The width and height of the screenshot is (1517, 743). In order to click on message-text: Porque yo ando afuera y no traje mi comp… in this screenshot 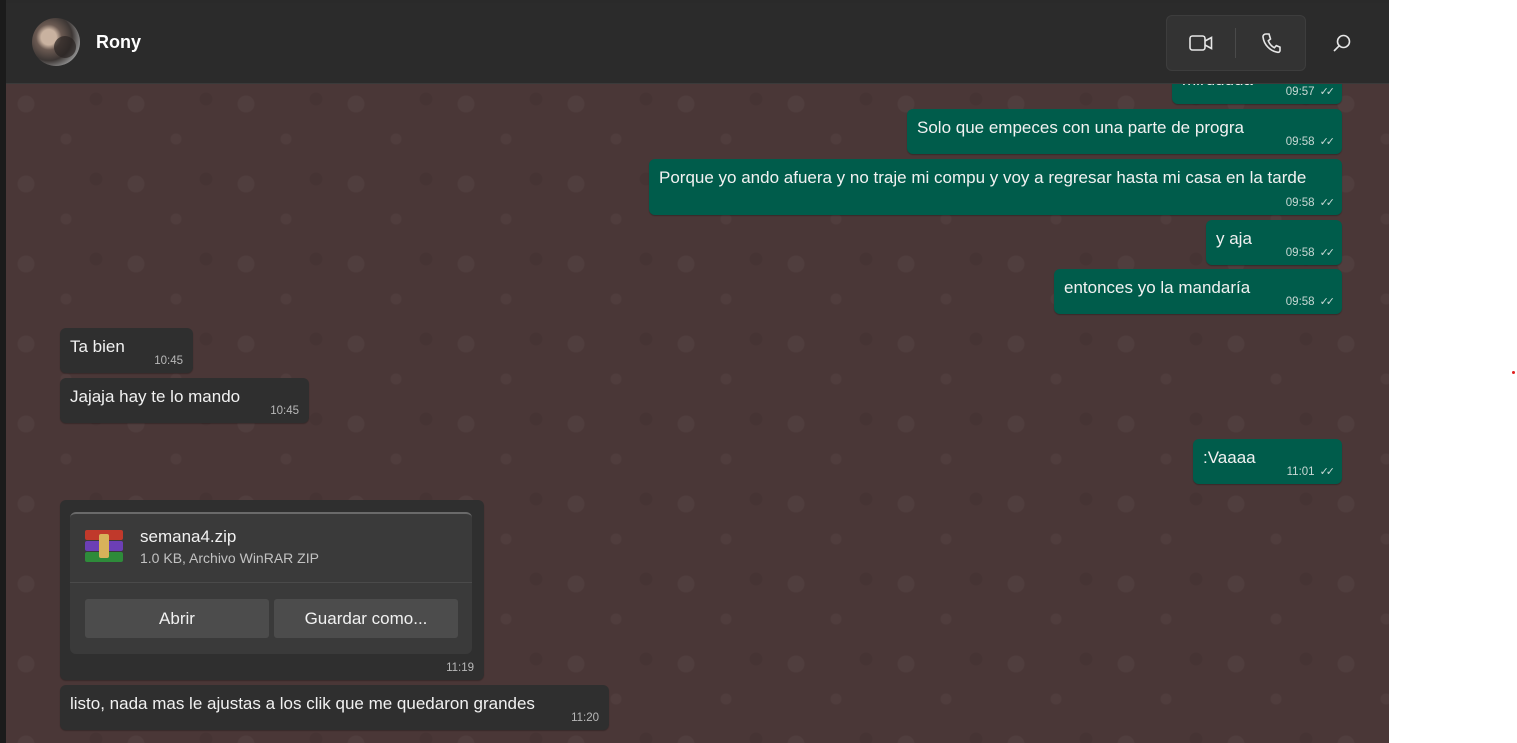, I will do `click(983, 177)`.